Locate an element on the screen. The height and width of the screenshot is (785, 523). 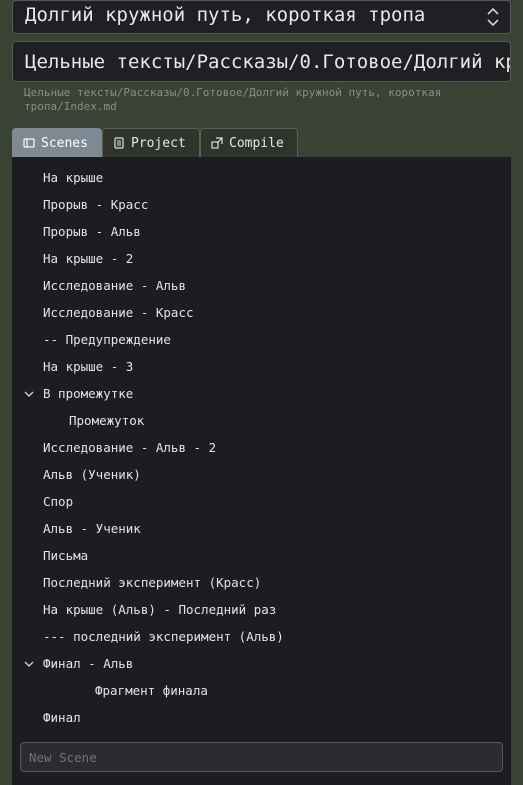
tab-project: Project is located at coordinates (151, 142).